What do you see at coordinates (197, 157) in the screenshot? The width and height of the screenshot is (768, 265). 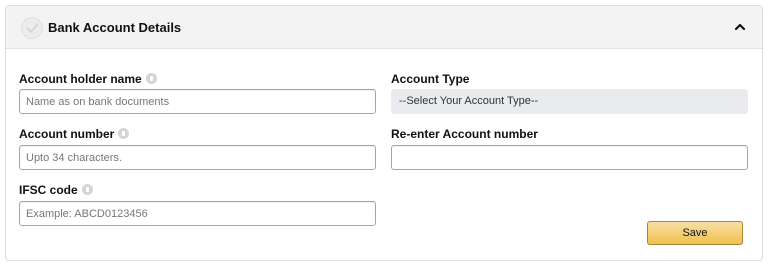 I see `account-number-input` at bounding box center [197, 157].